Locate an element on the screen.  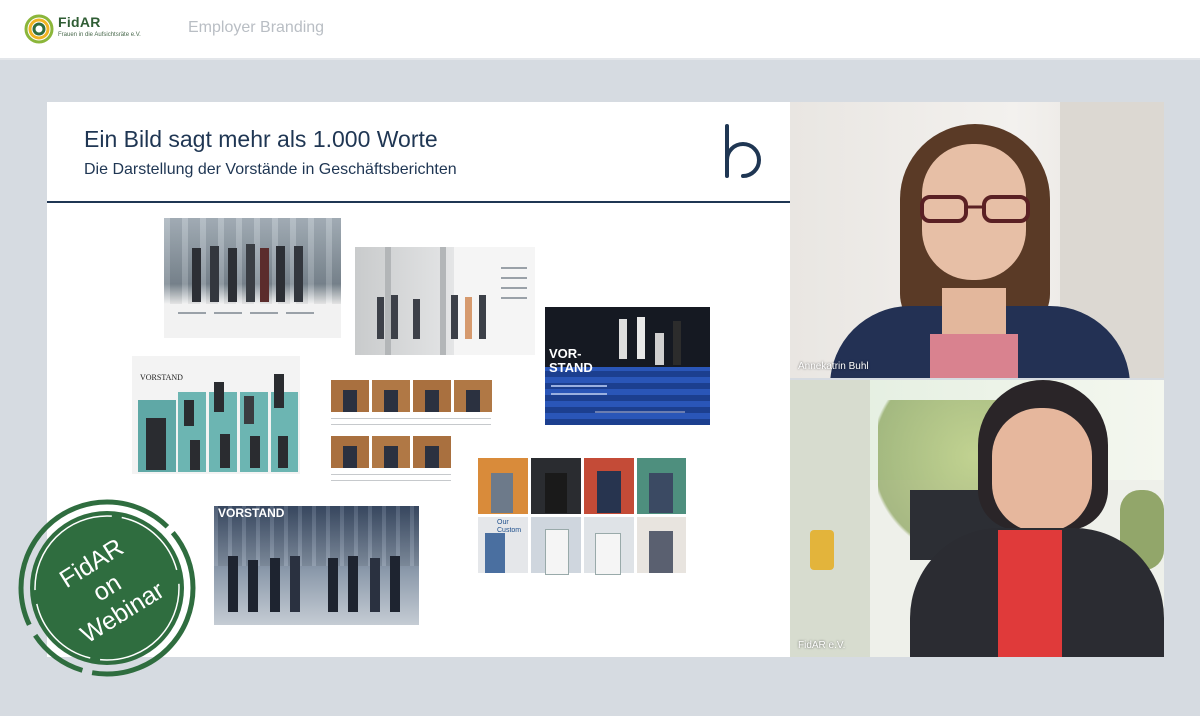
fidar-logo: FidAR Frauen in die Aufsichtsräte e.V. is located at coordinates (80, 29).